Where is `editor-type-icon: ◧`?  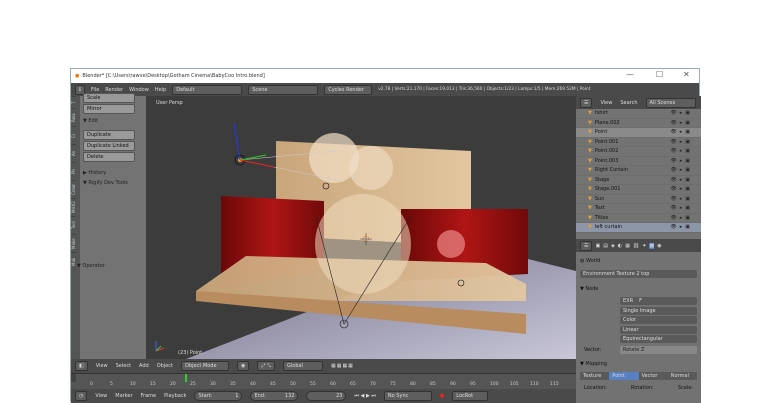
editor-type-icon: ◧ is located at coordinates (81, 366).